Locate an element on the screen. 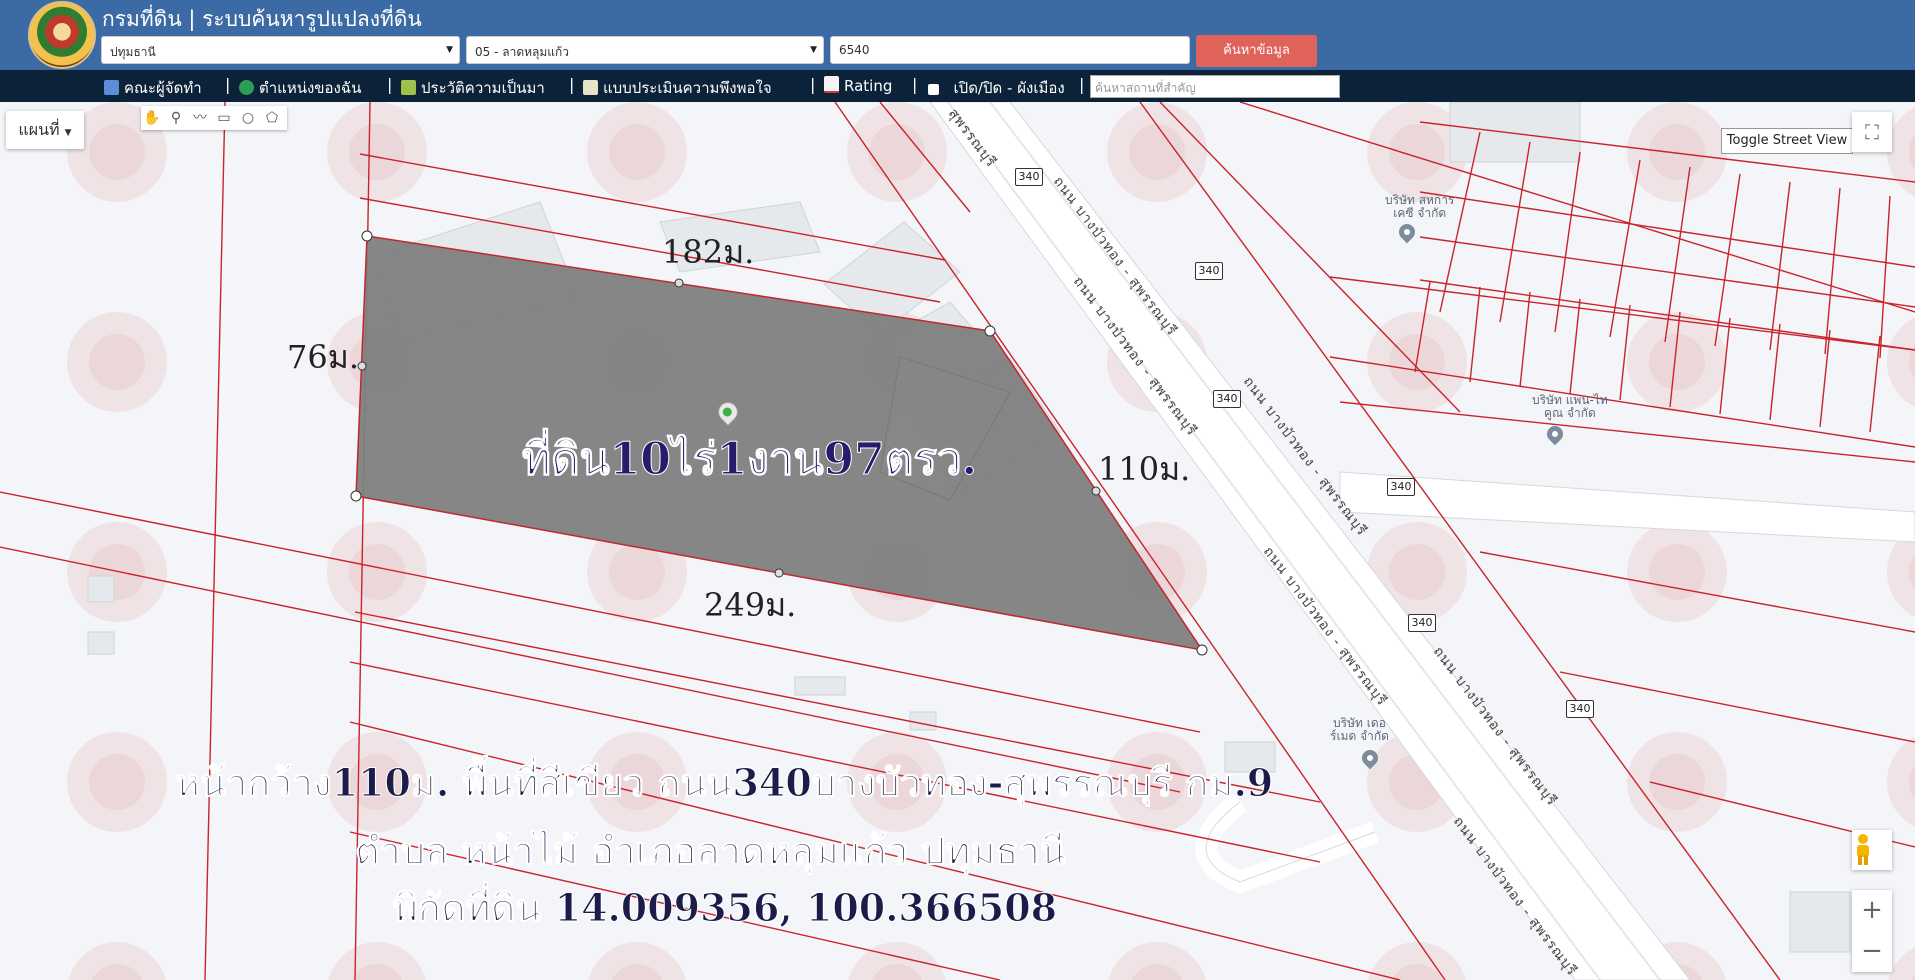 Image resolution: width=1915 pixels, height=980 pixels. caret-down-icon: ▼ is located at coordinates (68, 133).